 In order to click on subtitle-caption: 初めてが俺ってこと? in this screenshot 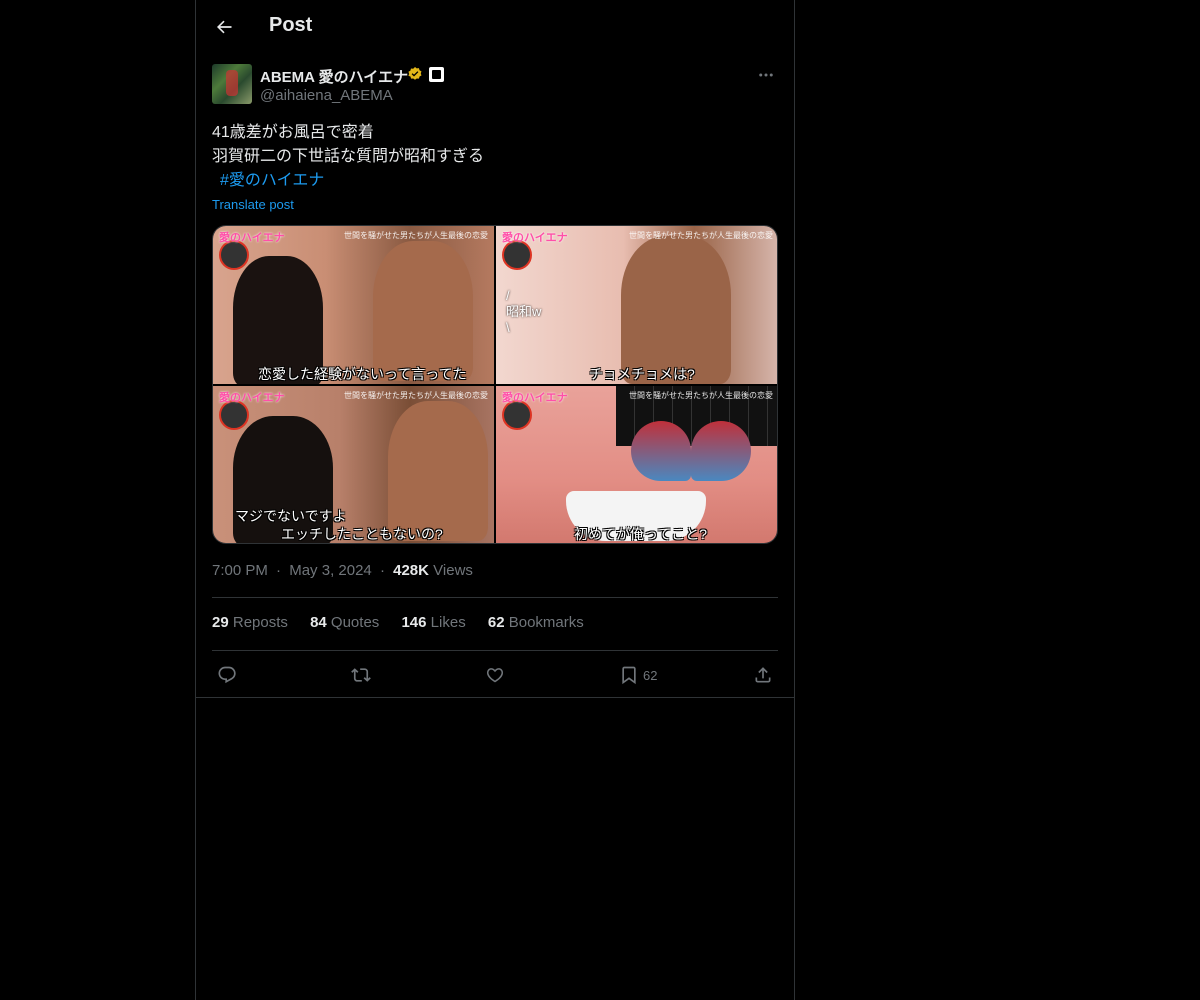, I will do `click(641, 534)`.